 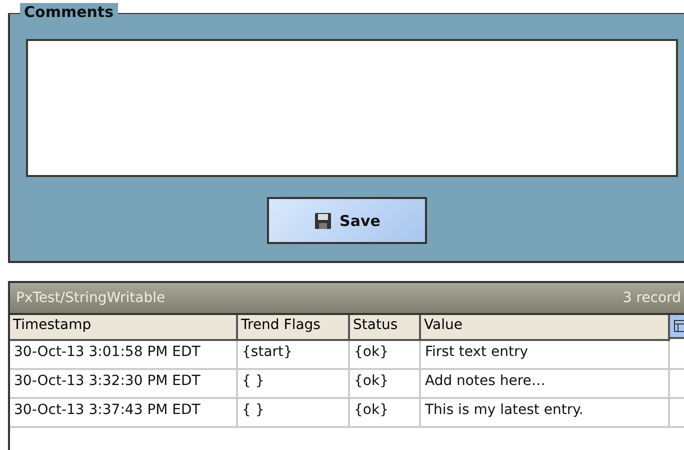 I want to click on table-cell: This is my latest entry., so click(x=545, y=413).